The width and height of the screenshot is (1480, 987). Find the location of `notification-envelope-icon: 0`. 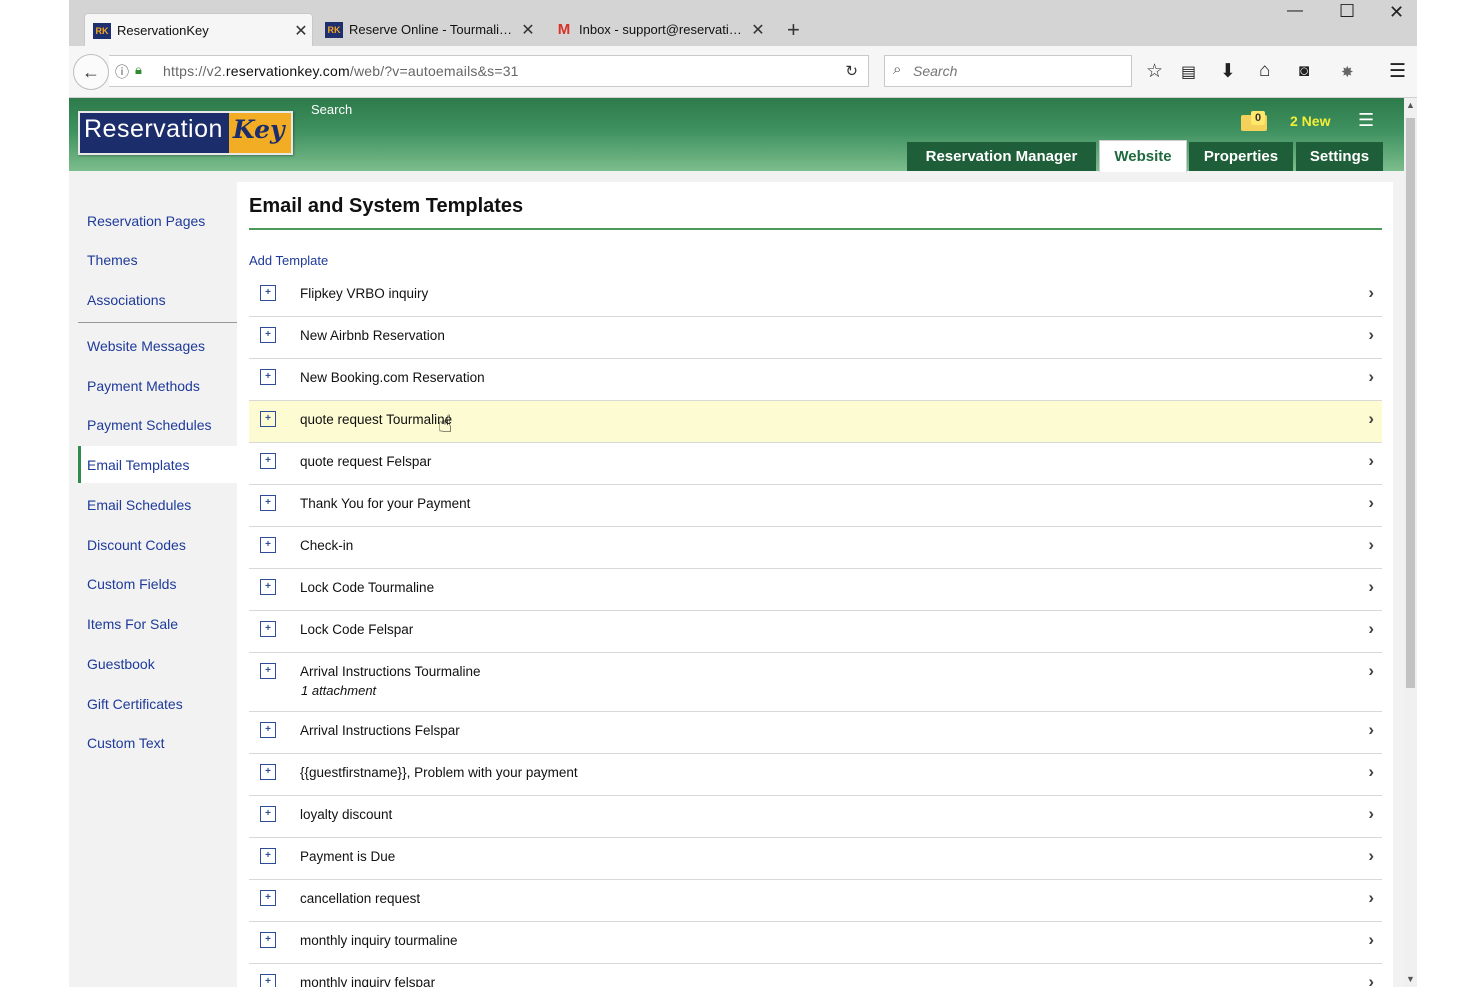

notification-envelope-icon: 0 is located at coordinates (1257, 121).